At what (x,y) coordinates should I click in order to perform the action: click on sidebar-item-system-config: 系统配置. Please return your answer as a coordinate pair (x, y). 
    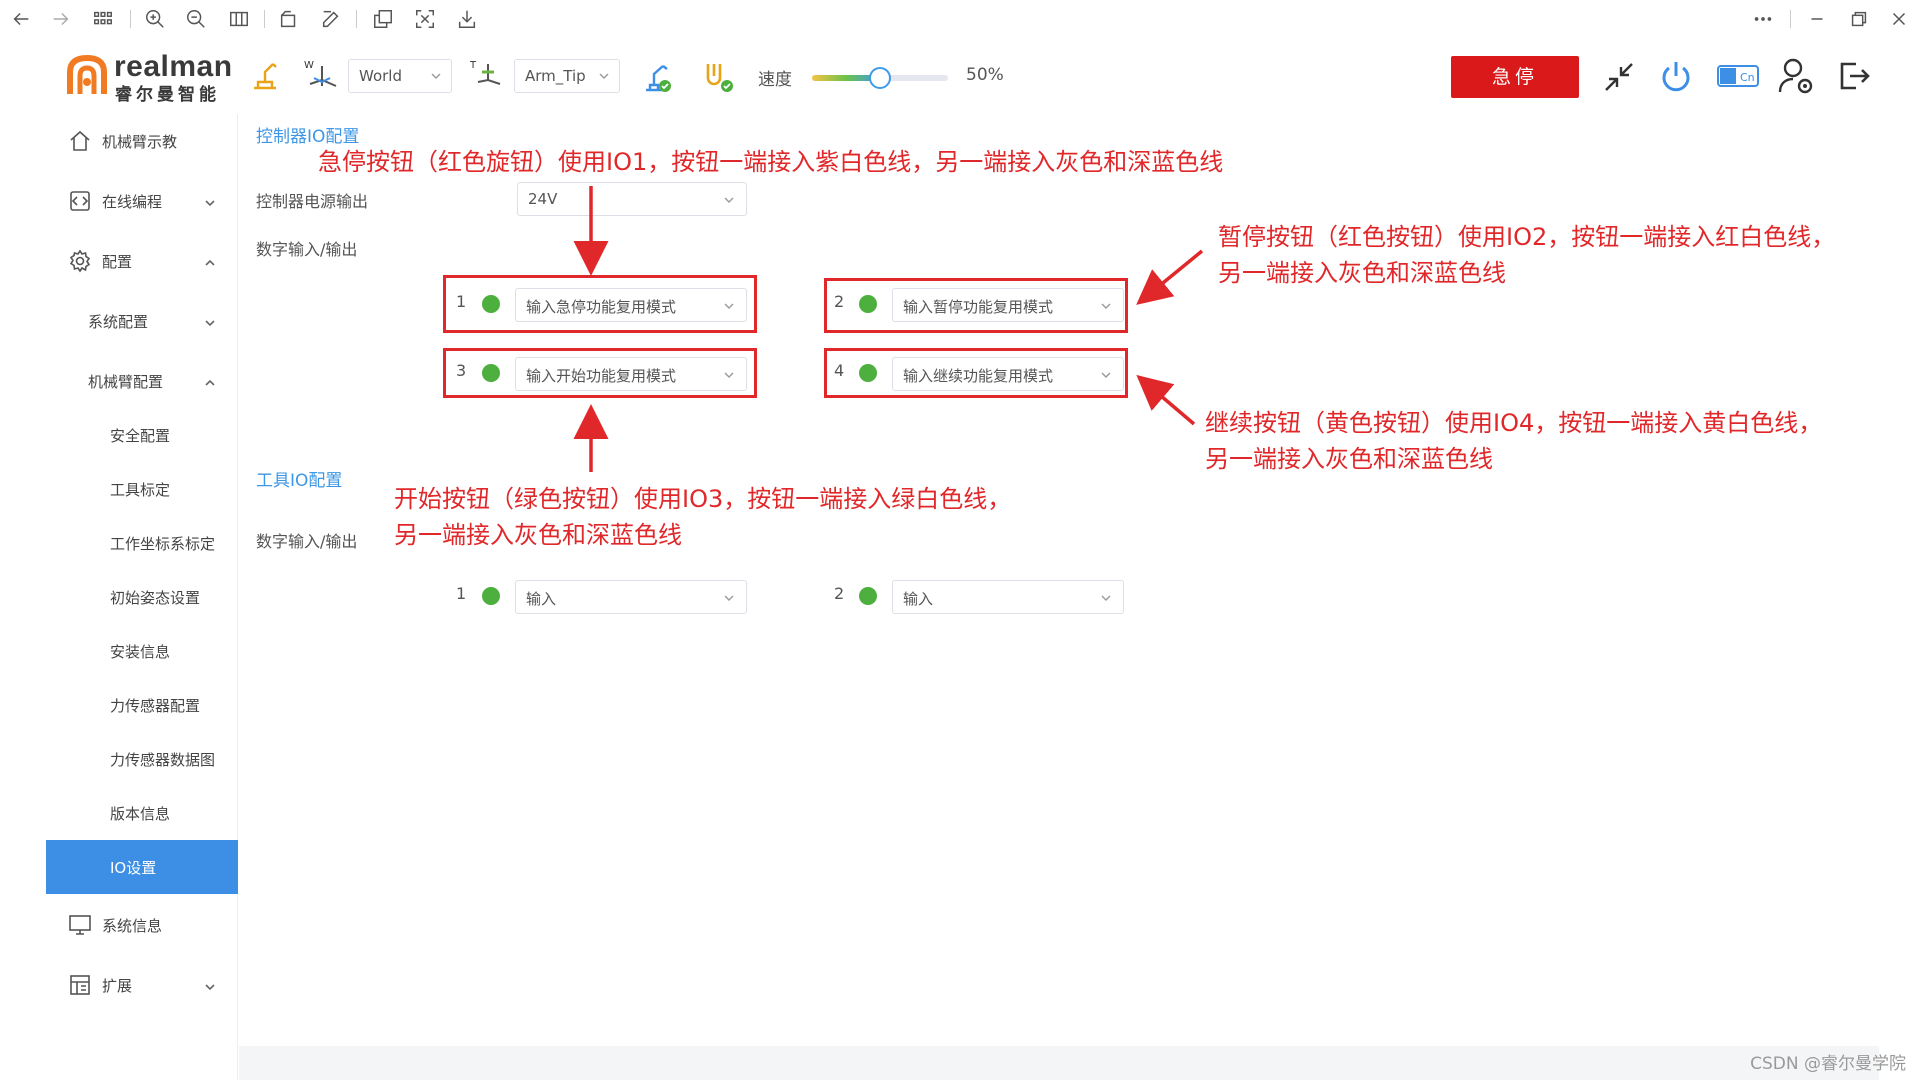
    Looking at the image, I should click on (142, 321).